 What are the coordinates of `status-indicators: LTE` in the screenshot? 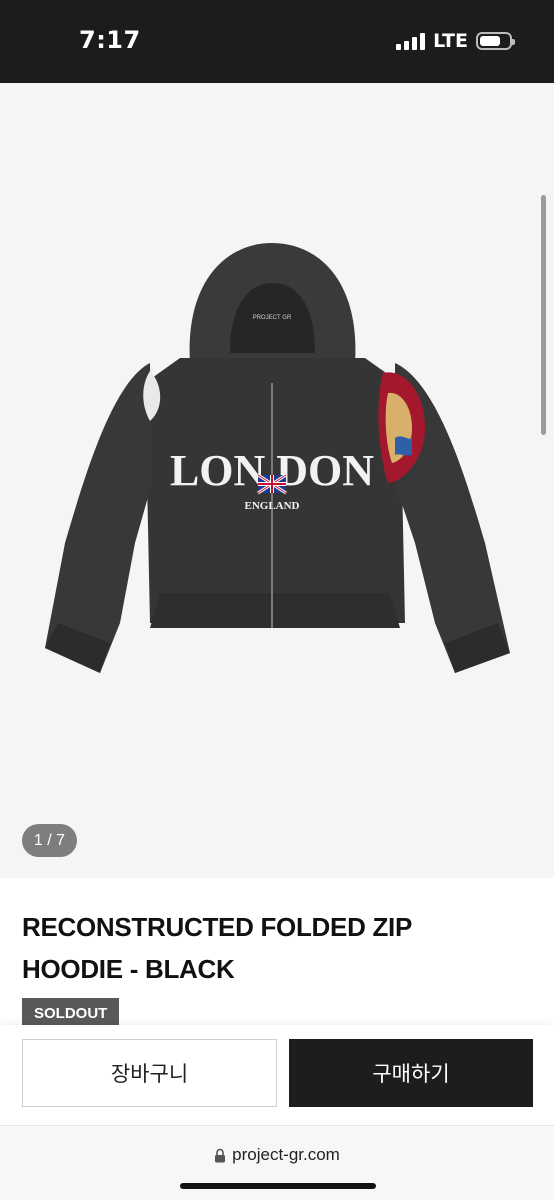 It's located at (455, 41).